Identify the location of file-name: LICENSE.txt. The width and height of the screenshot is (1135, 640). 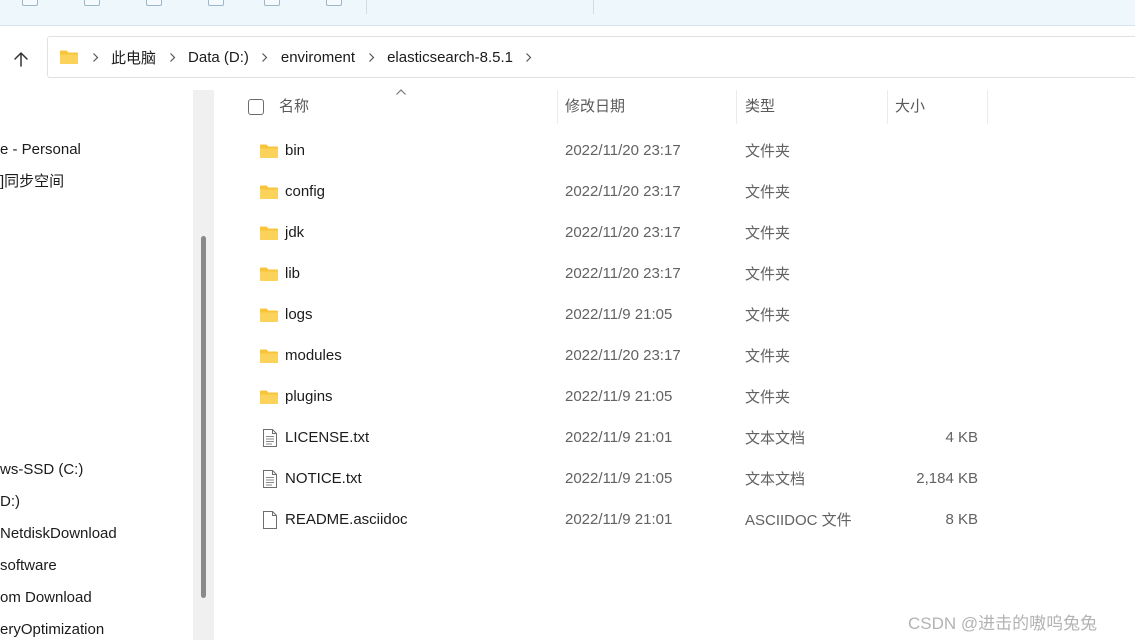
(327, 437).